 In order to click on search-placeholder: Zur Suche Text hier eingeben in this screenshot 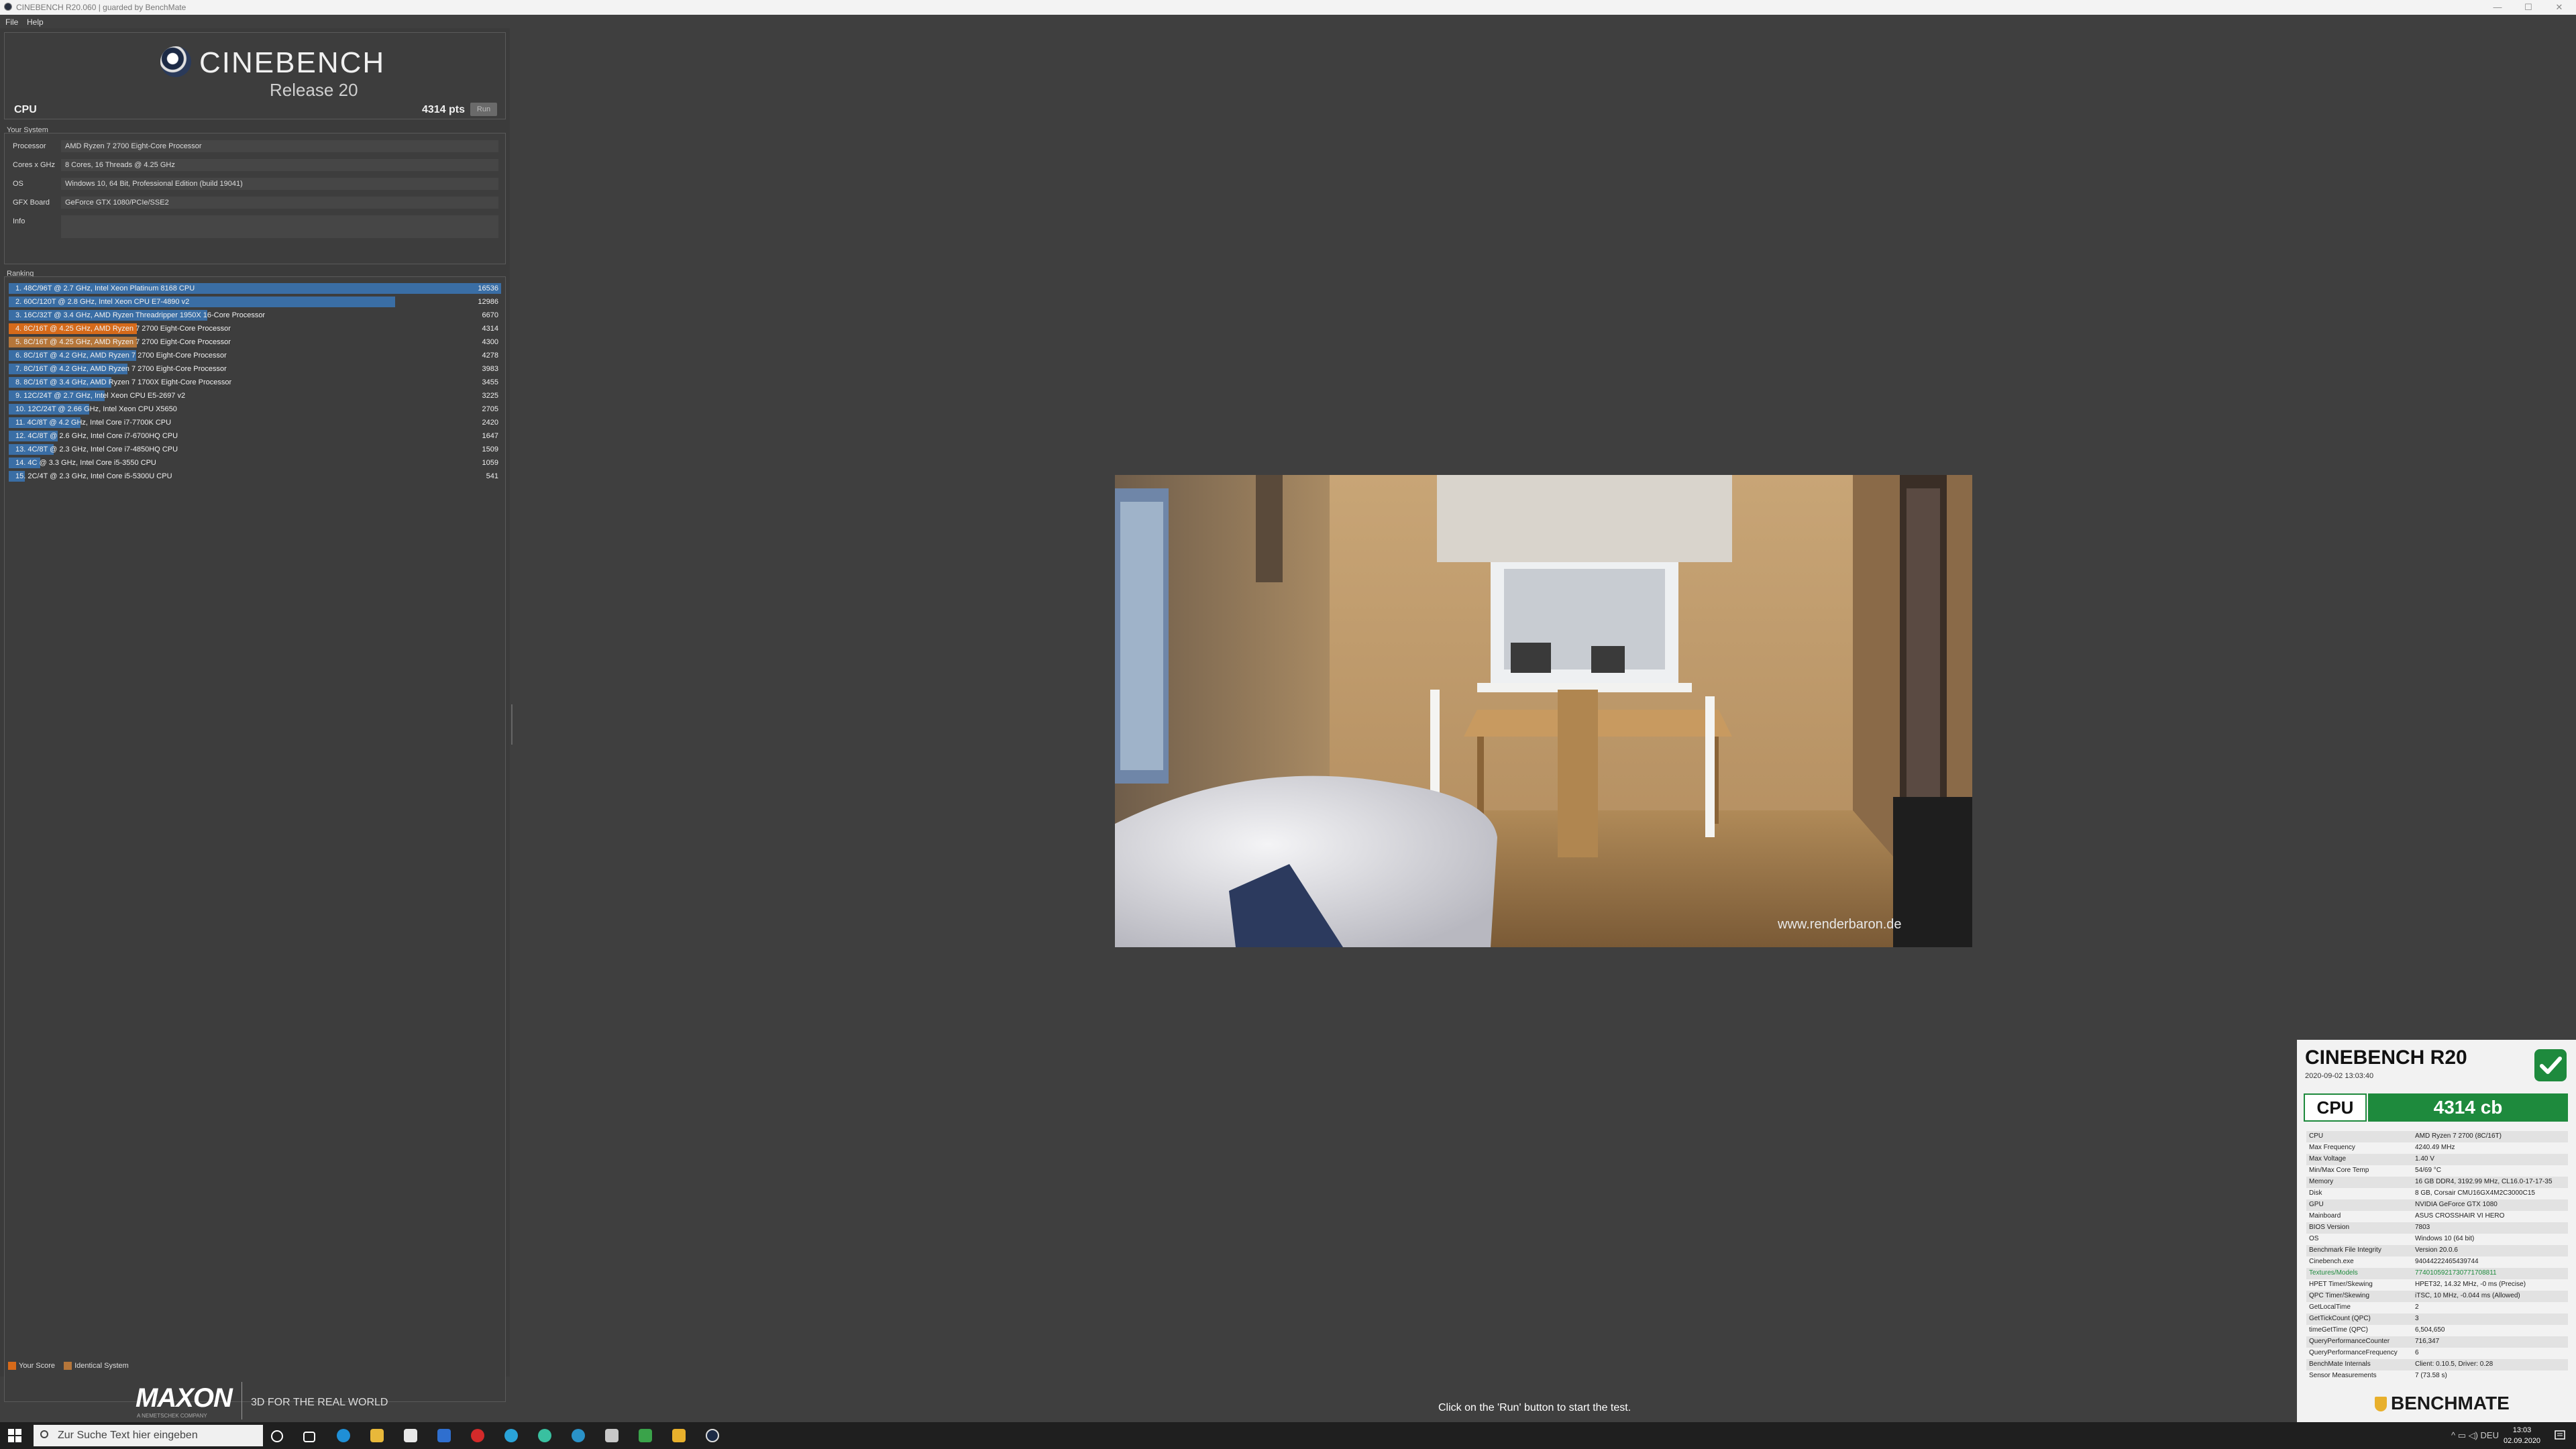, I will do `click(128, 1435)`.